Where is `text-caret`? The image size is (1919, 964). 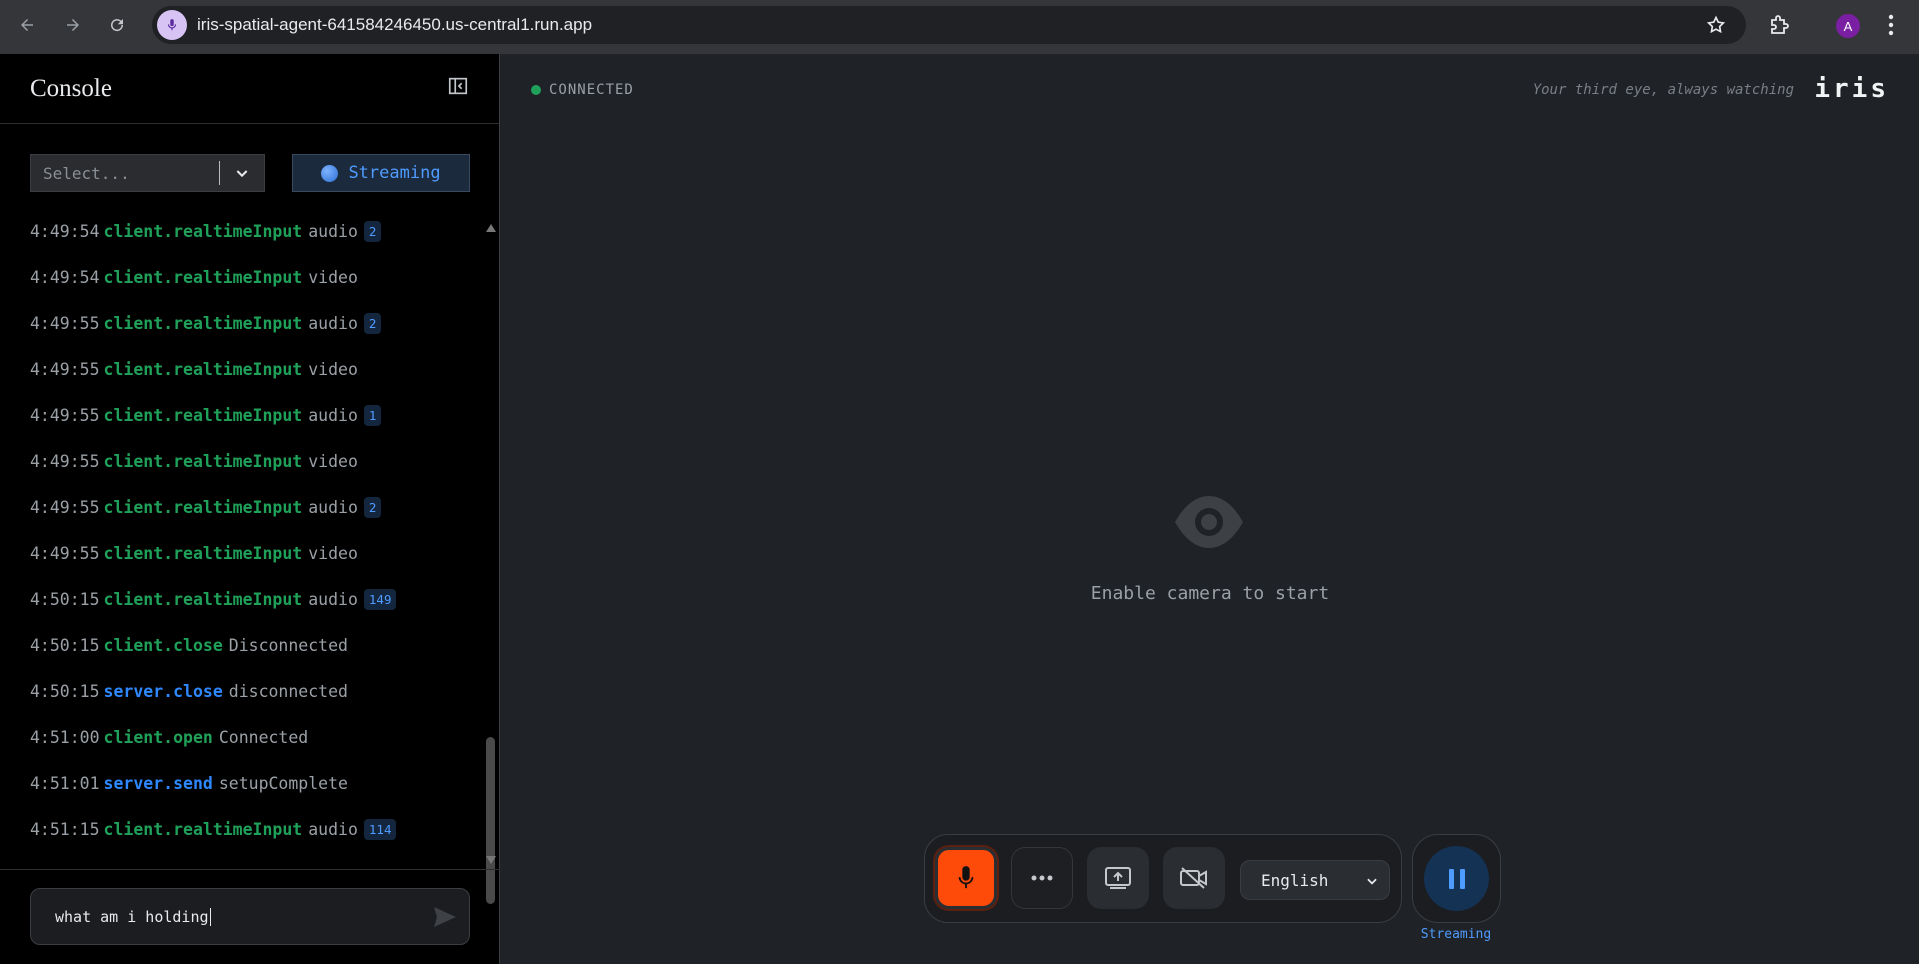 text-caret is located at coordinates (210, 916).